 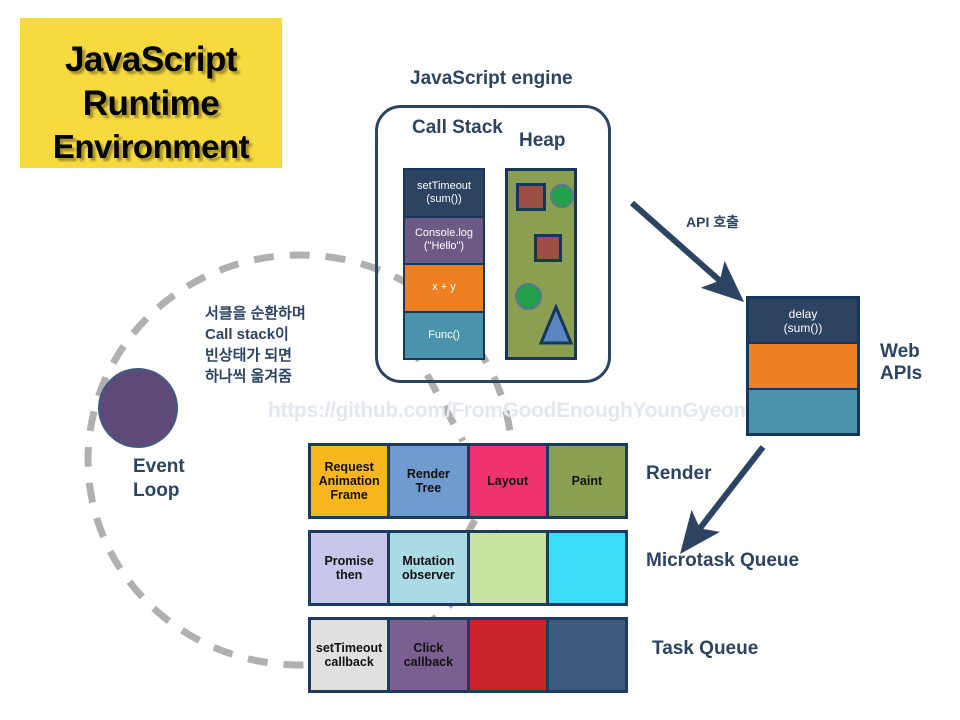 What do you see at coordinates (723, 500) in the screenshot?
I see `render-arrow` at bounding box center [723, 500].